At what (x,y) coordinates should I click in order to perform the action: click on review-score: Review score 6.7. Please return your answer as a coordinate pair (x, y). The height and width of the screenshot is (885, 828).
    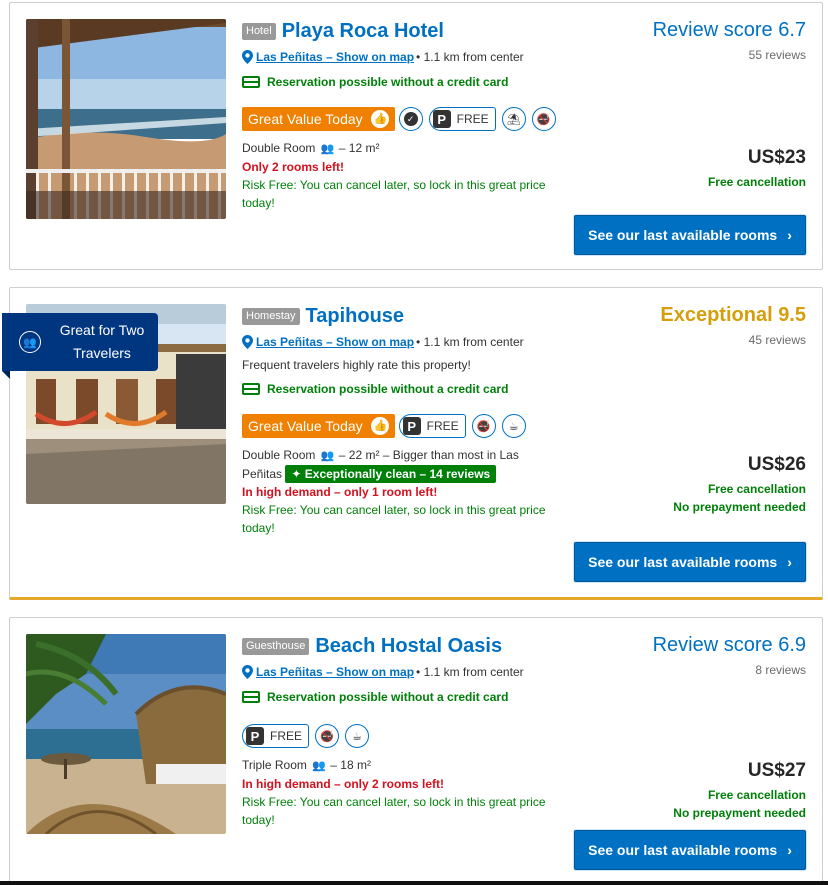
    Looking at the image, I should click on (729, 30).